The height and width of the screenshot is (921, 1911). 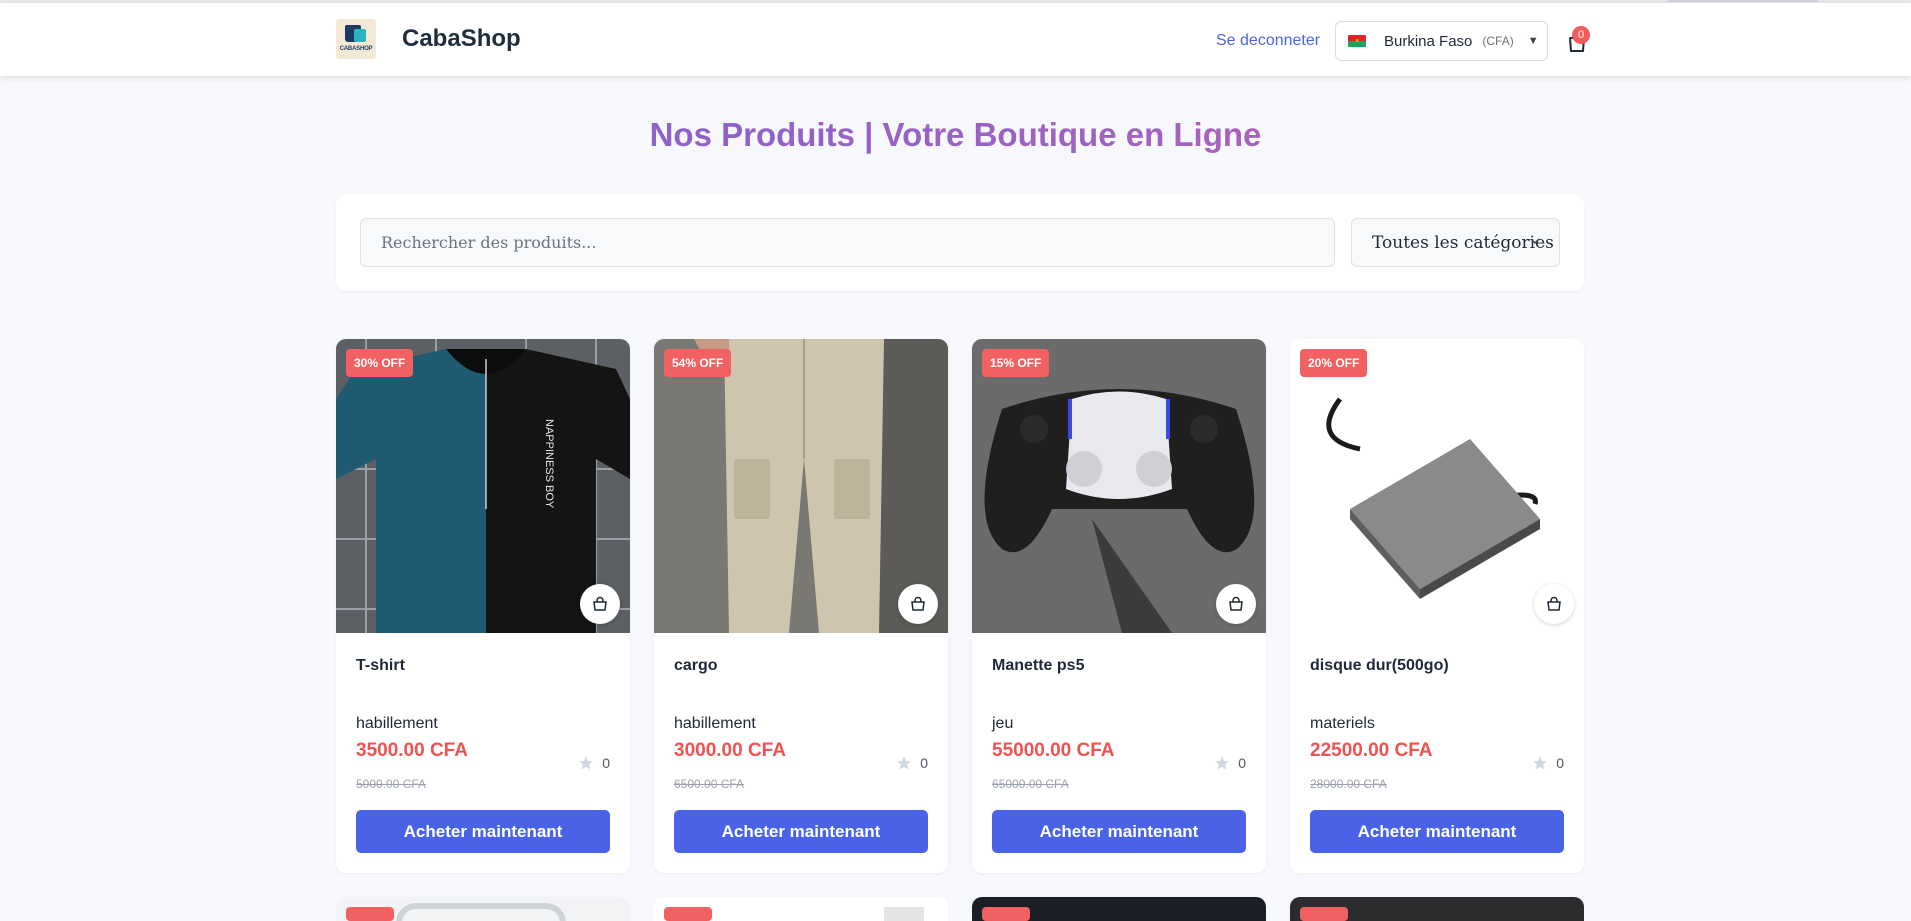 I want to click on product-old-price: 65000.00 CFA, so click(x=1030, y=784).